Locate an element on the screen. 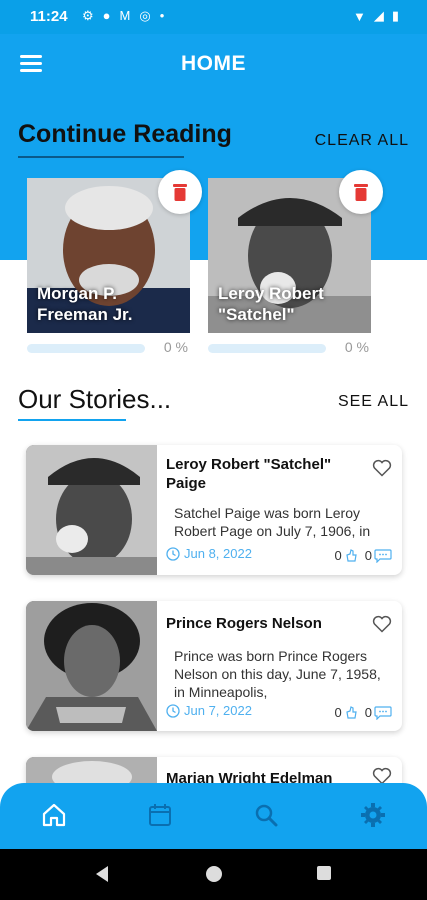  clear-all-button: CLEAR ALL is located at coordinates (362, 141).